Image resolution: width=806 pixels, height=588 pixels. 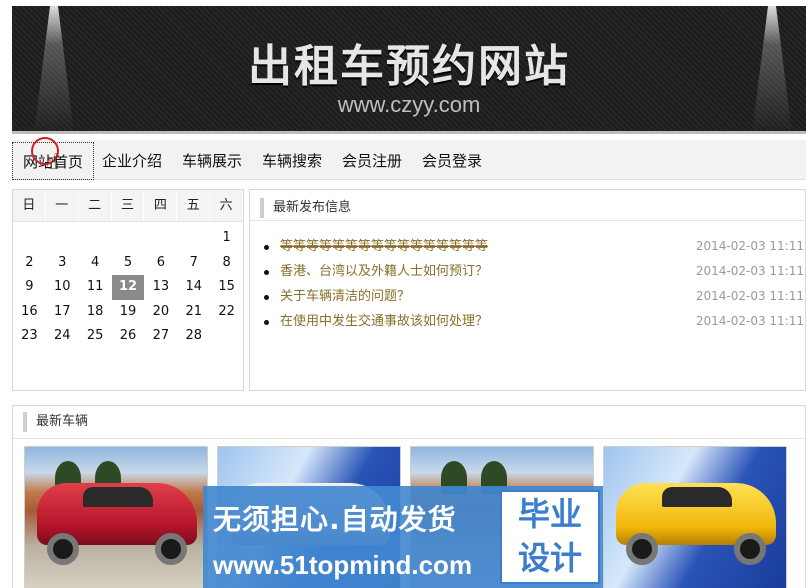 I want to click on calendar-day: 15, so click(x=226, y=287).